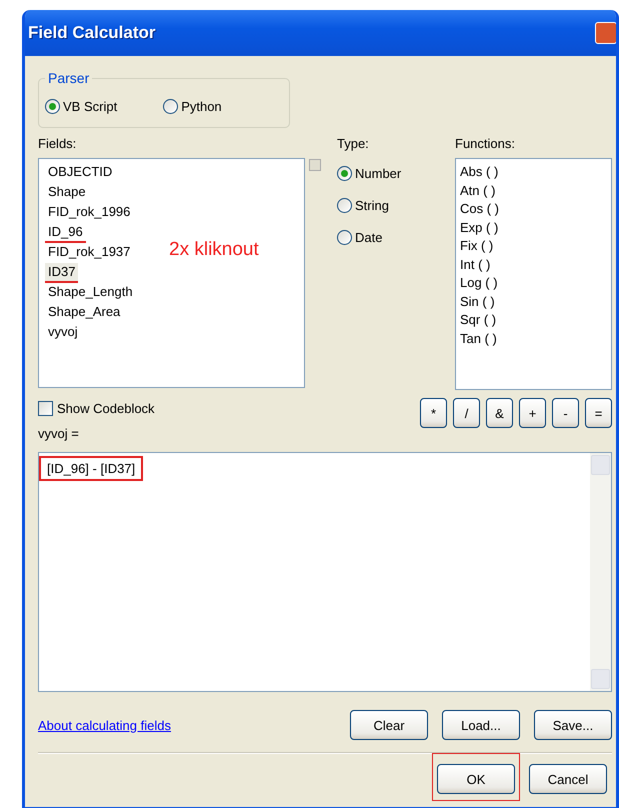  Describe the element at coordinates (104, 725) in the screenshot. I see `help-link: About calculating fields` at that location.